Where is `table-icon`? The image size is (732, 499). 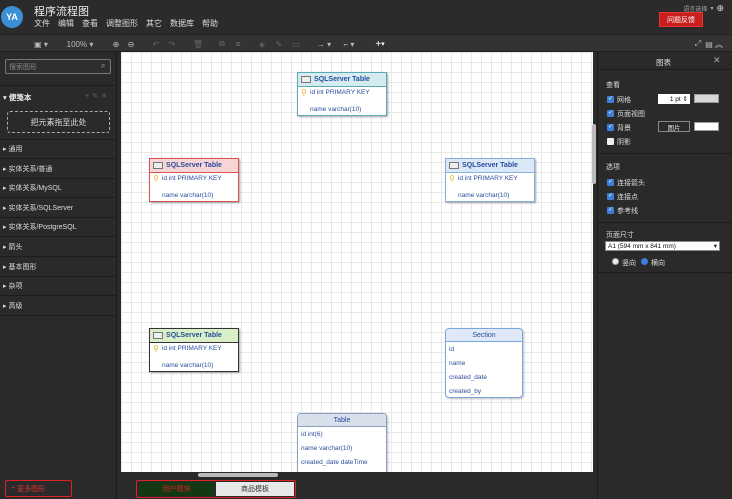
table-icon is located at coordinates (158, 335).